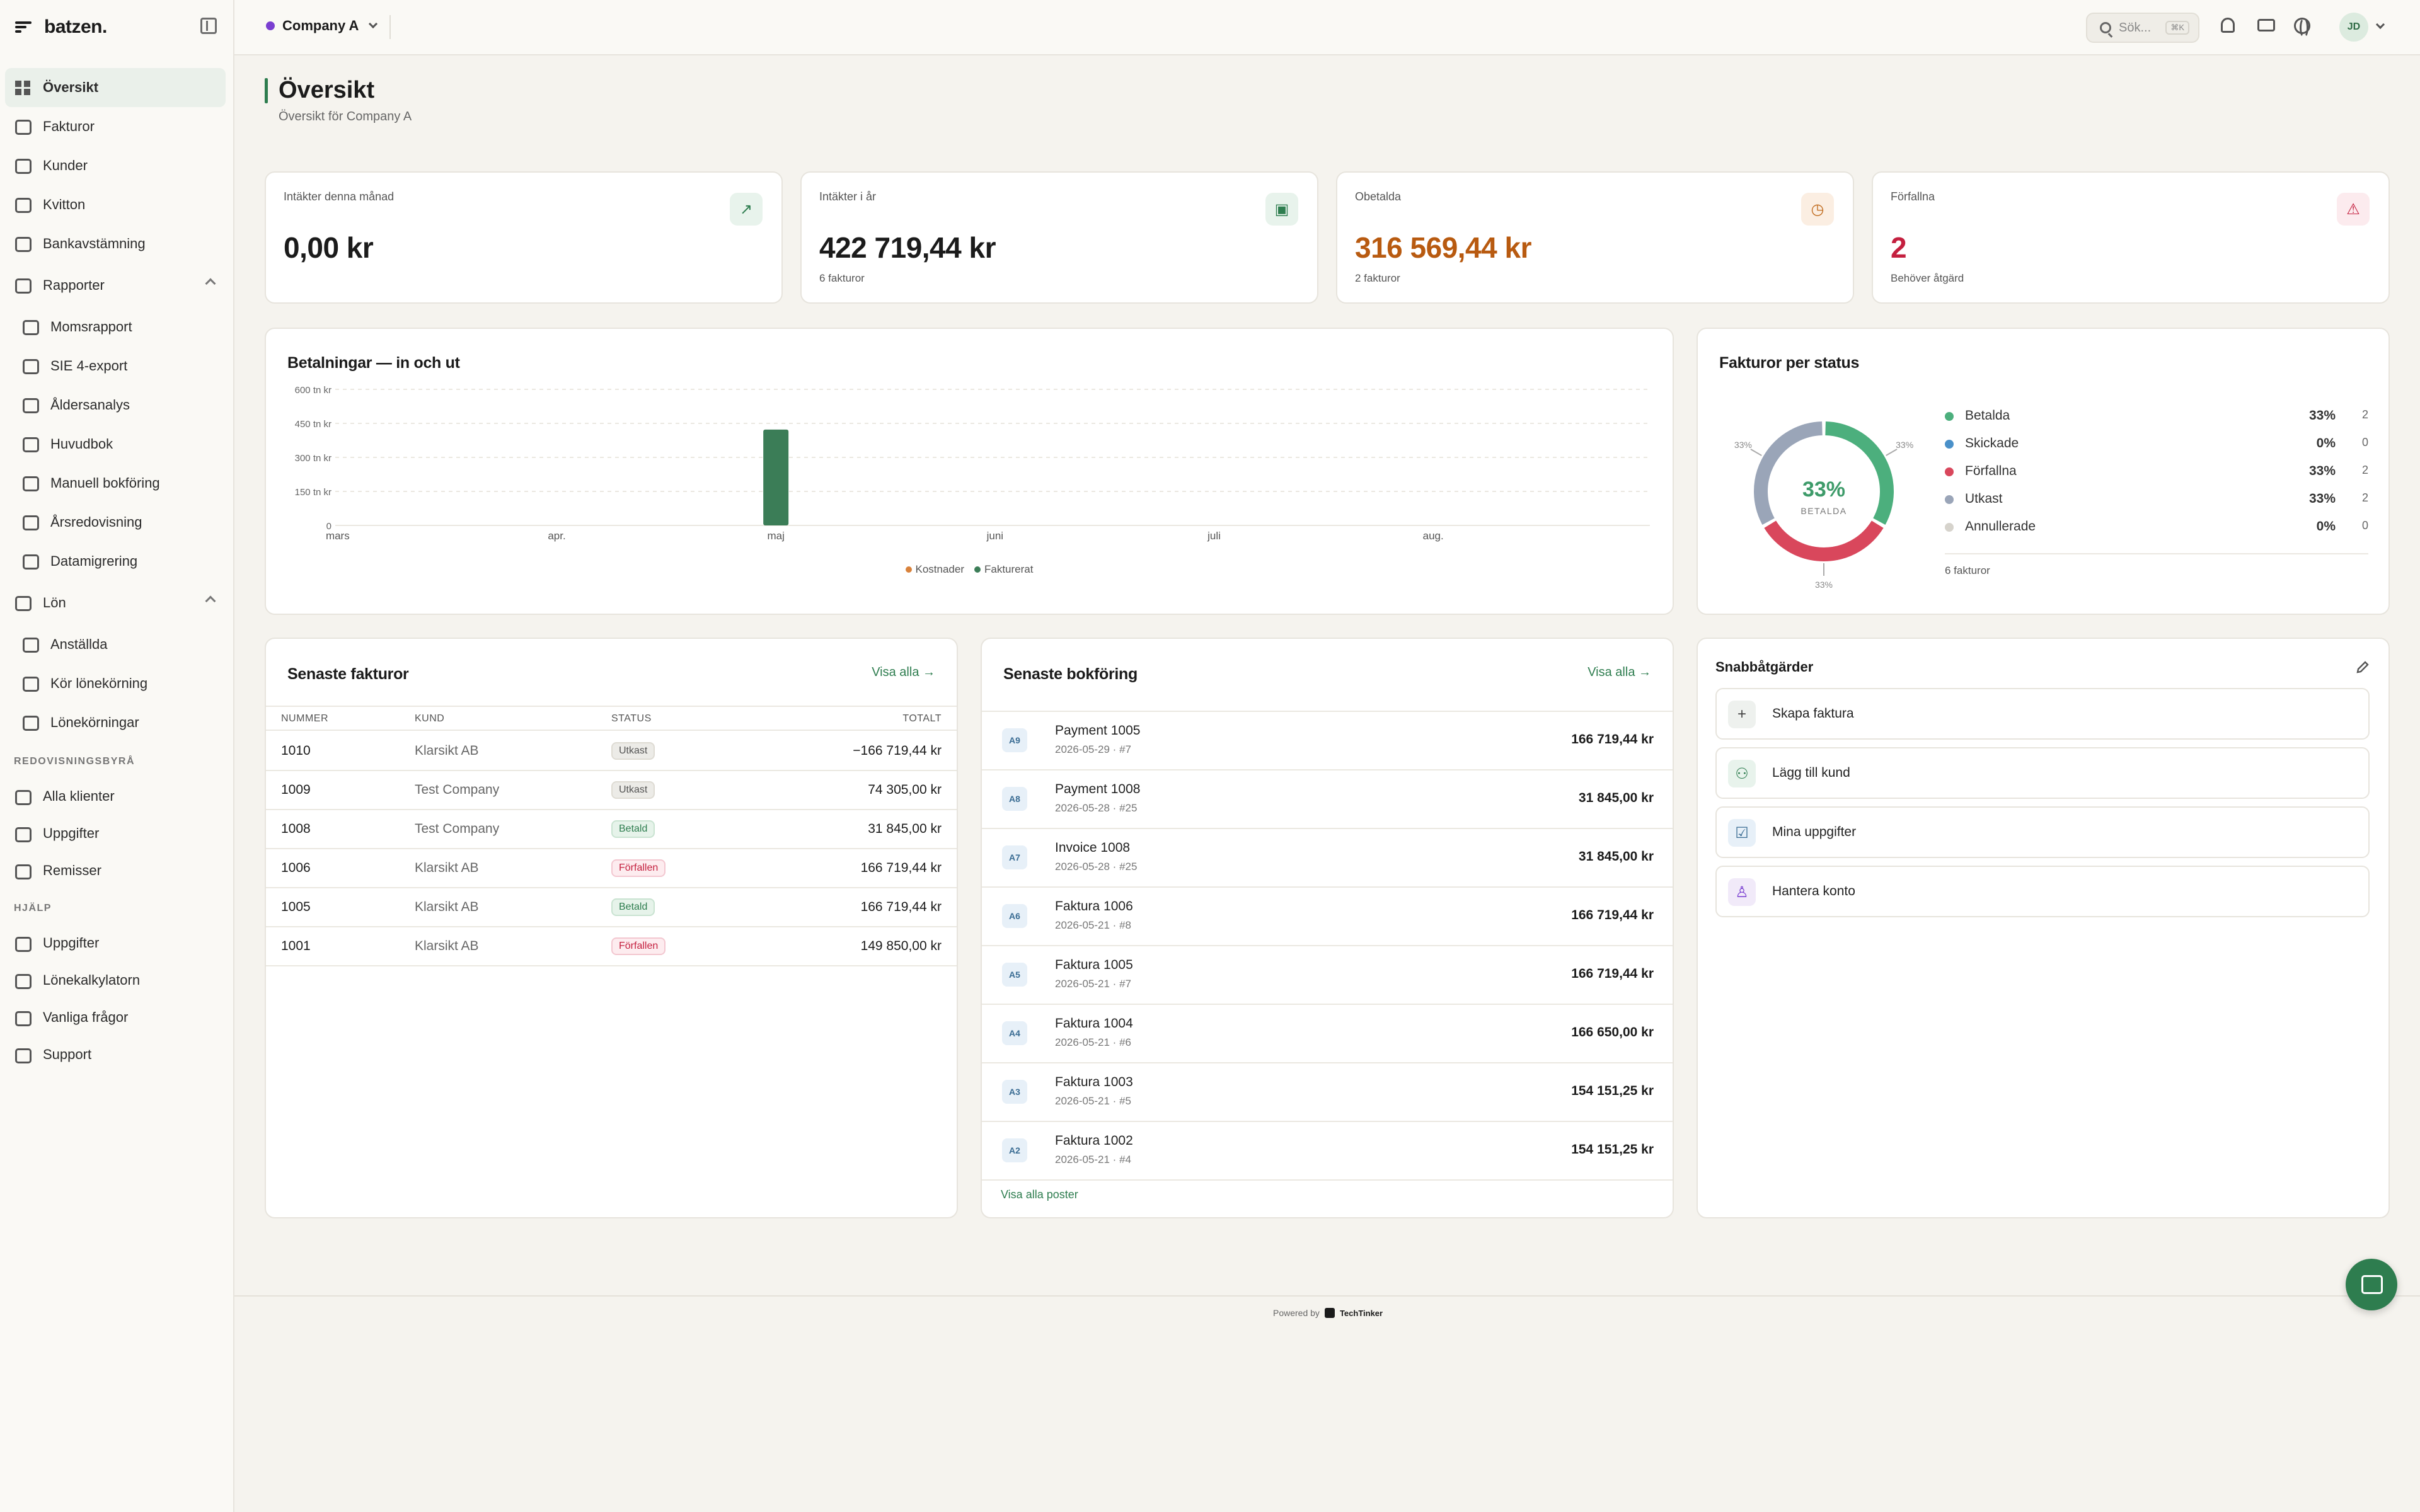 This screenshot has height=1512, width=2420. Describe the element at coordinates (430, 718) in the screenshot. I see `column-header: KUND` at that location.